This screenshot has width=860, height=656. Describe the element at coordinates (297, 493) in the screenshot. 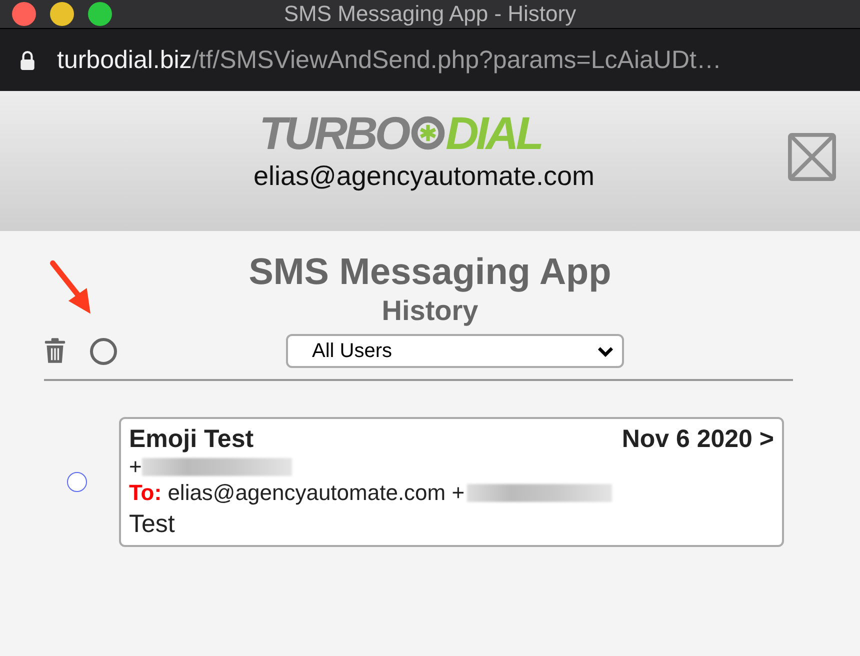

I see `recipient-line: To: elias@agencyautomate.com +` at that location.